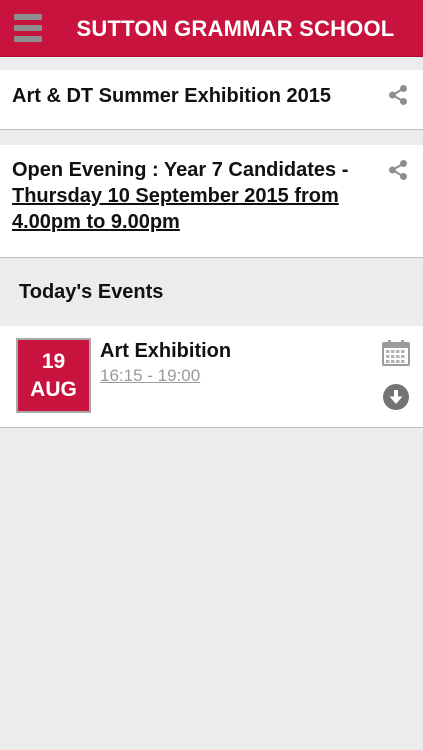  Describe the element at coordinates (235, 28) in the screenshot. I see `app-title: SUTTON GRAMMAR SCHOOL` at that location.